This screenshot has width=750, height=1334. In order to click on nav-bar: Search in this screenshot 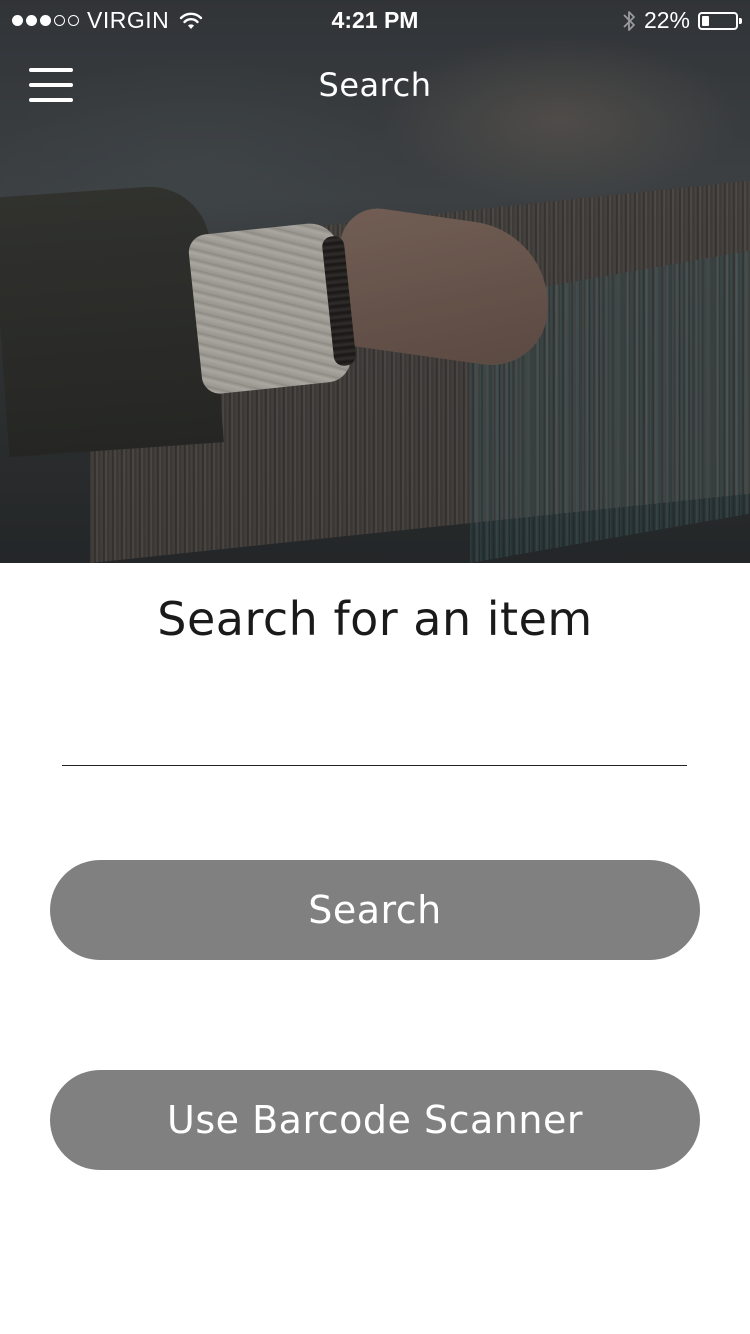, I will do `click(375, 85)`.